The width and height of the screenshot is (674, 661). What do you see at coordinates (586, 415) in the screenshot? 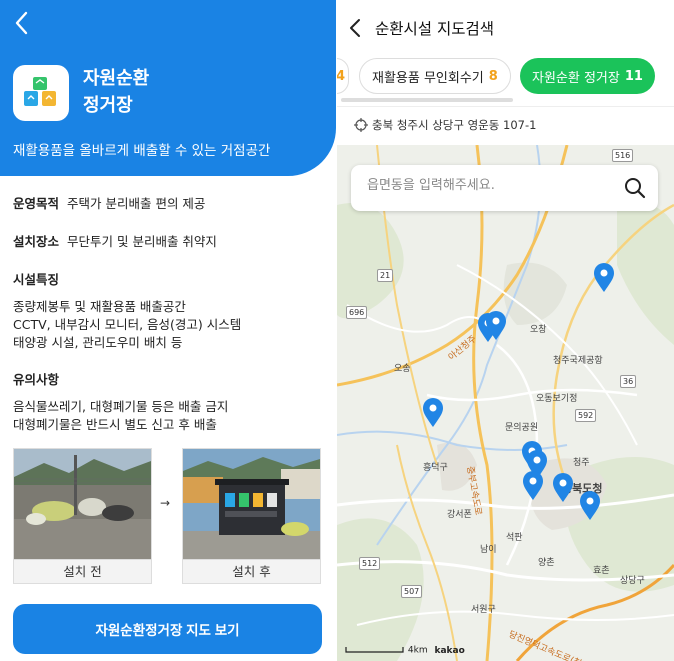
I see `route-shield: 592` at bounding box center [586, 415].